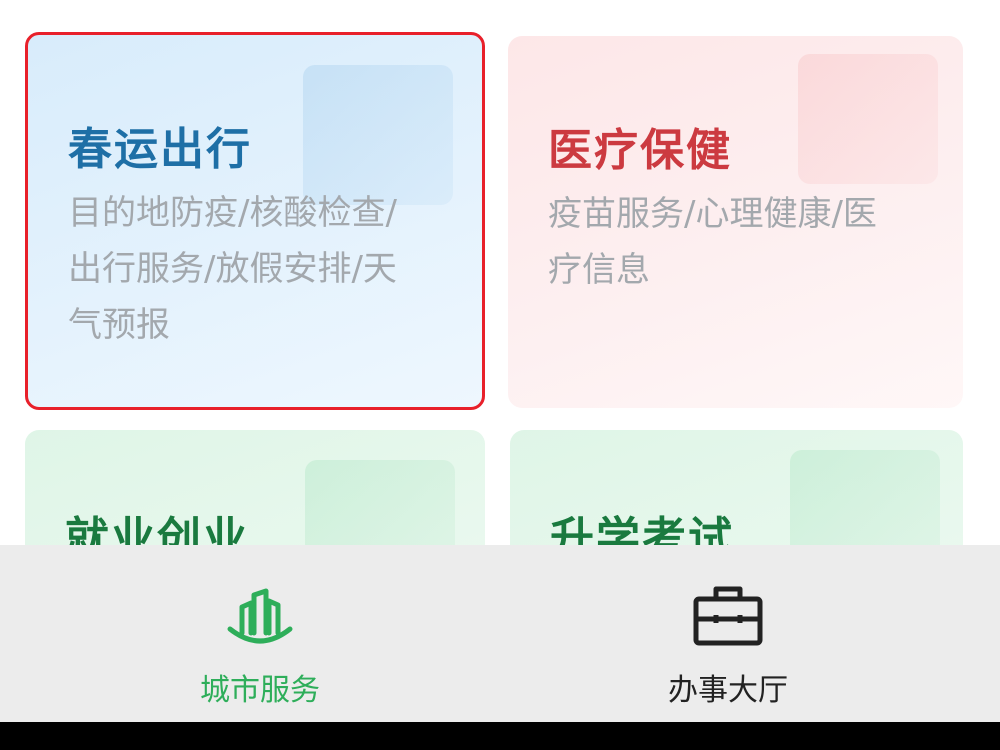 Image resolution: width=1000 pixels, height=750 pixels. Describe the element at coordinates (260, 616) in the screenshot. I see `city-buildings-icon` at that location.